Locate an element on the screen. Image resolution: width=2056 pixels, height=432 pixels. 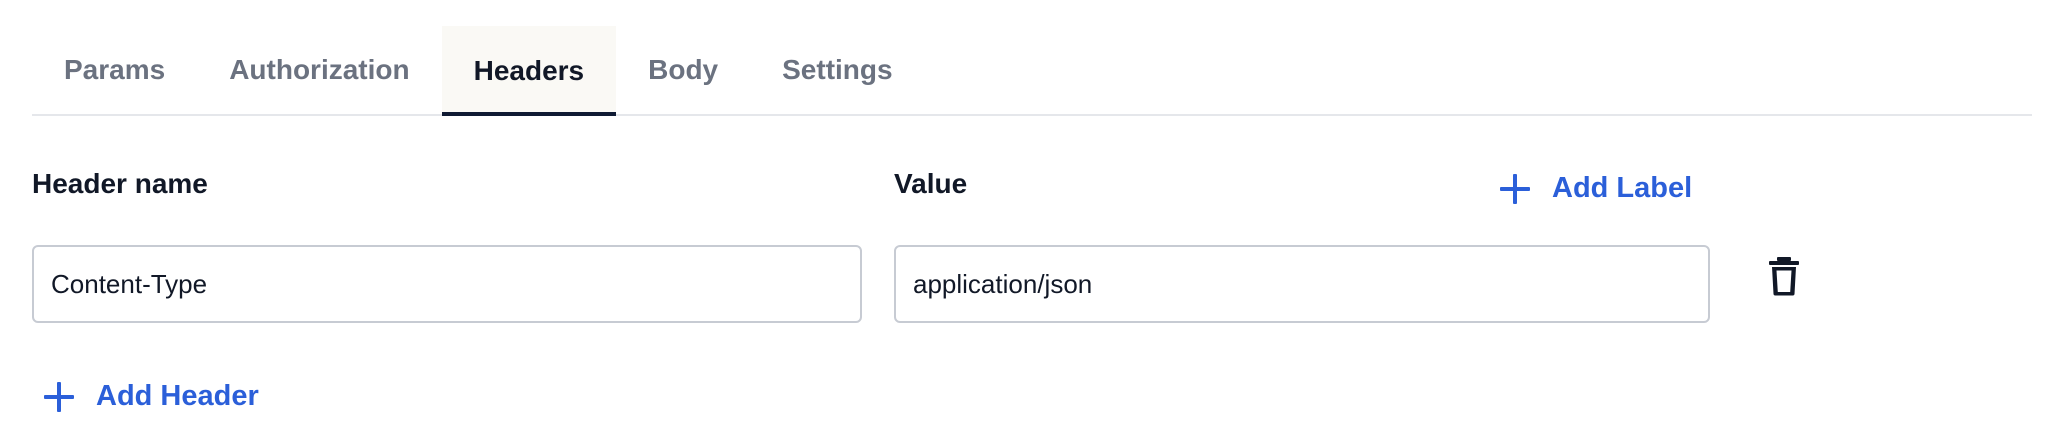
add-header-text: Add Header is located at coordinates (177, 396).